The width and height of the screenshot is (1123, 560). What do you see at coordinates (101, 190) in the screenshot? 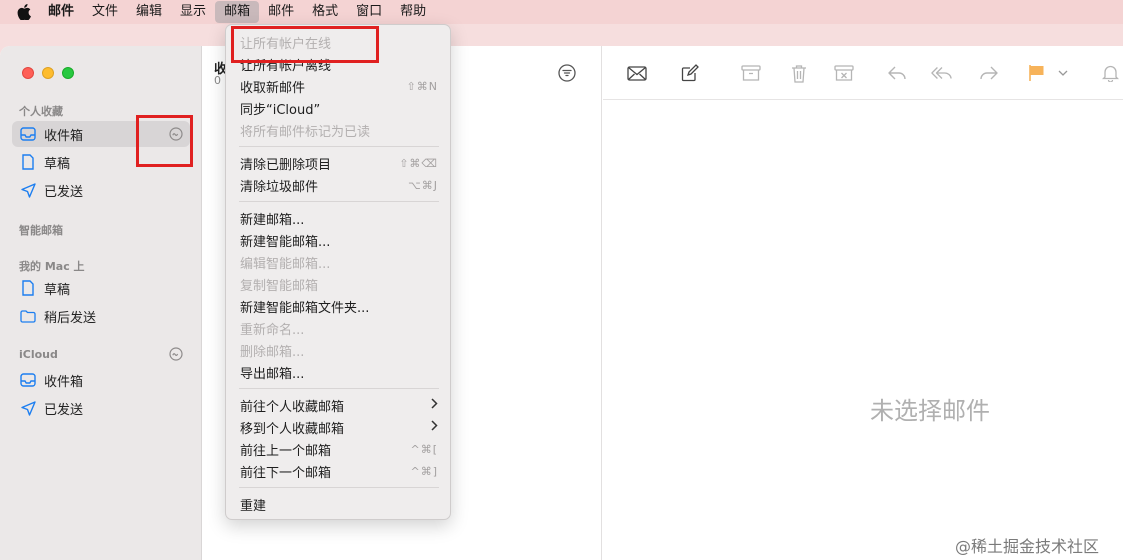
I see `sidebar-item-sent: 已发送` at bounding box center [101, 190].